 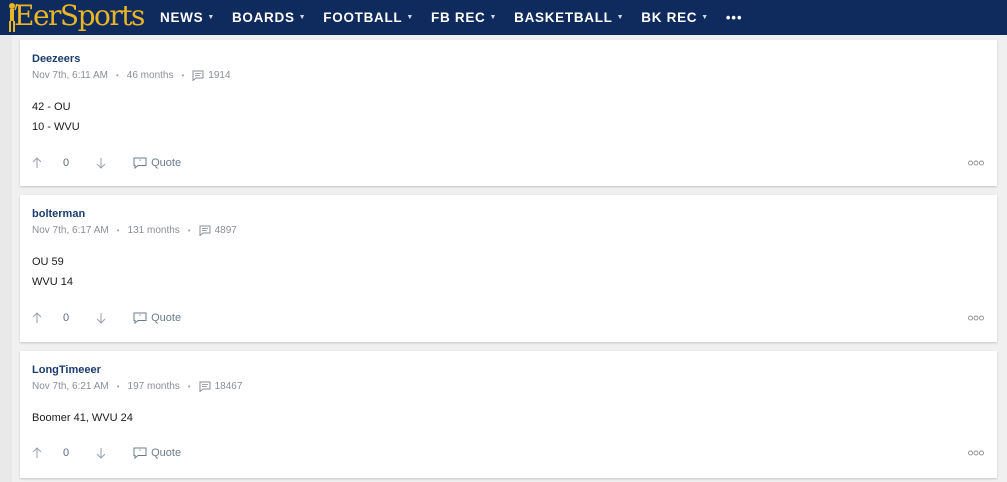 I want to click on nav-label: BK REC, so click(x=669, y=17).